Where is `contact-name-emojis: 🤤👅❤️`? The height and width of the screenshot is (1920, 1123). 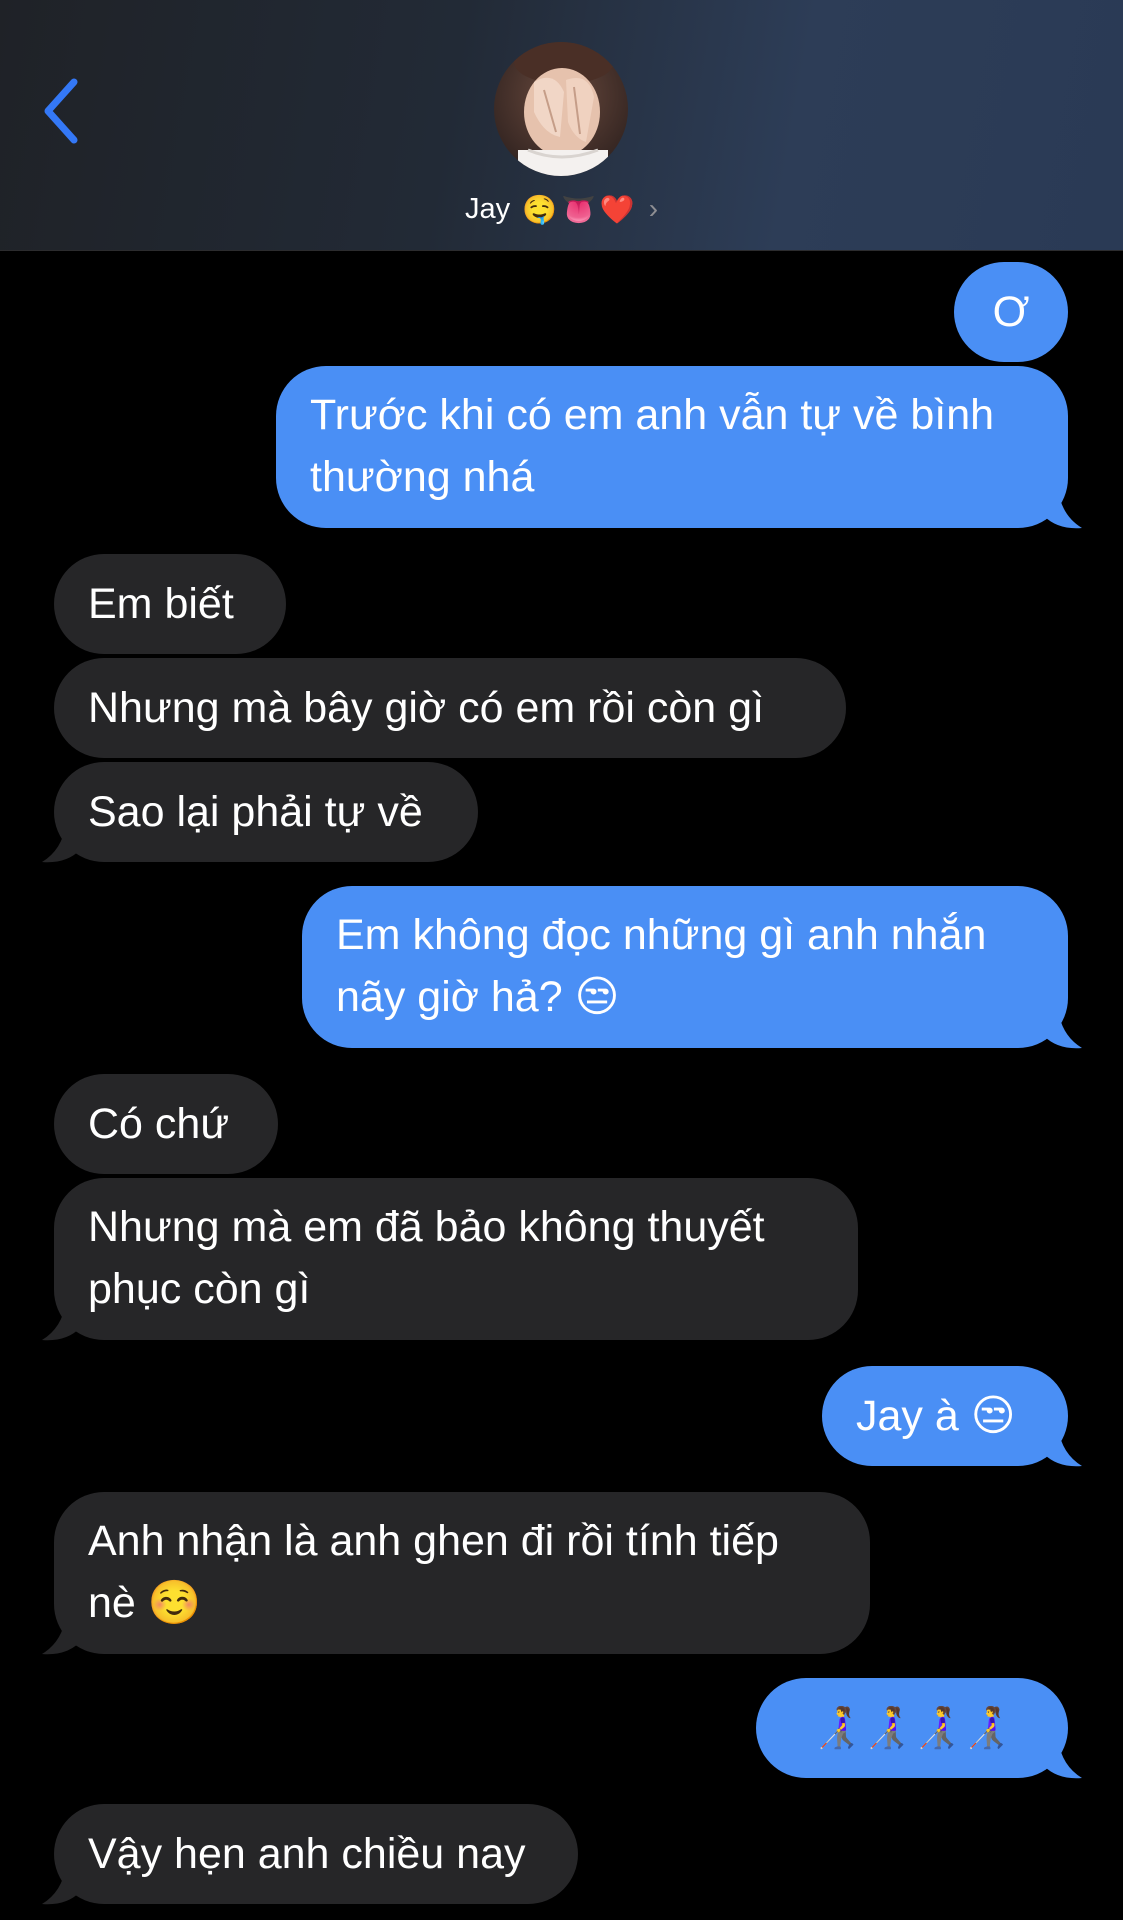 contact-name-emojis: 🤤👅❤️ is located at coordinates (580, 209).